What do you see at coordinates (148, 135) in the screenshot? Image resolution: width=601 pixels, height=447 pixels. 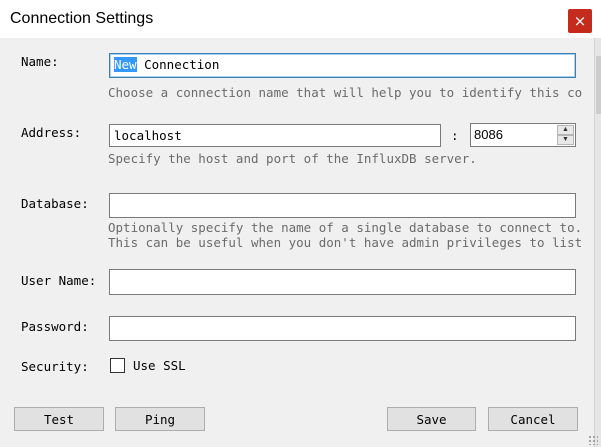 I see `host-input-text: localhost` at bounding box center [148, 135].